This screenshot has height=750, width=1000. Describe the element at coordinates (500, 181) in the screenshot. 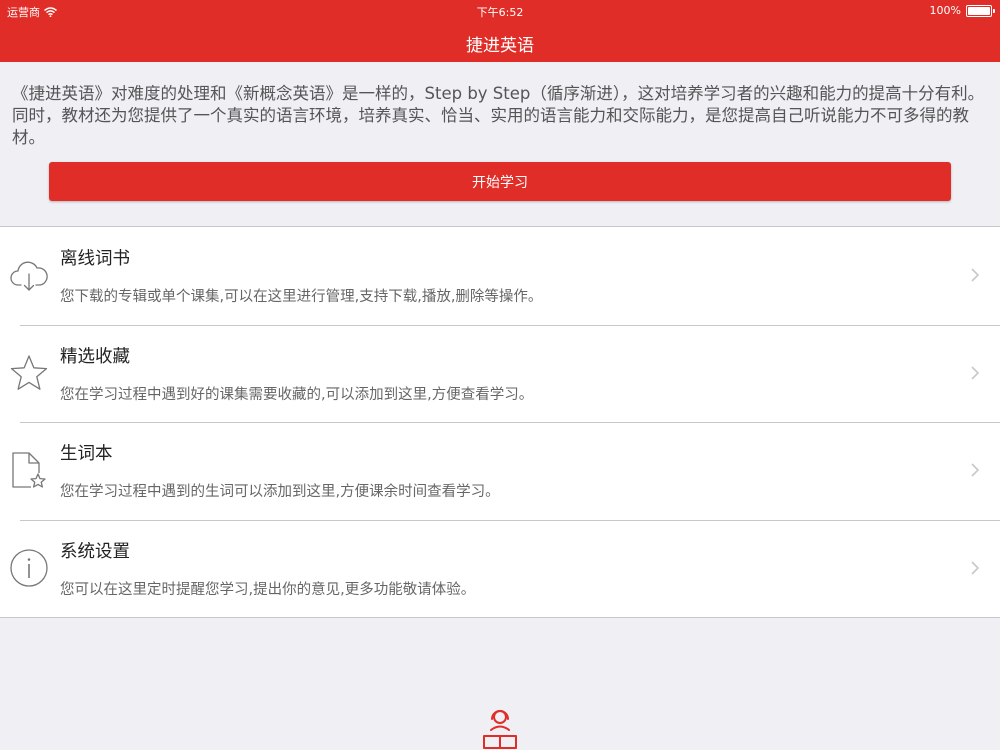

I see `start-learning-button: 开始学习` at that location.